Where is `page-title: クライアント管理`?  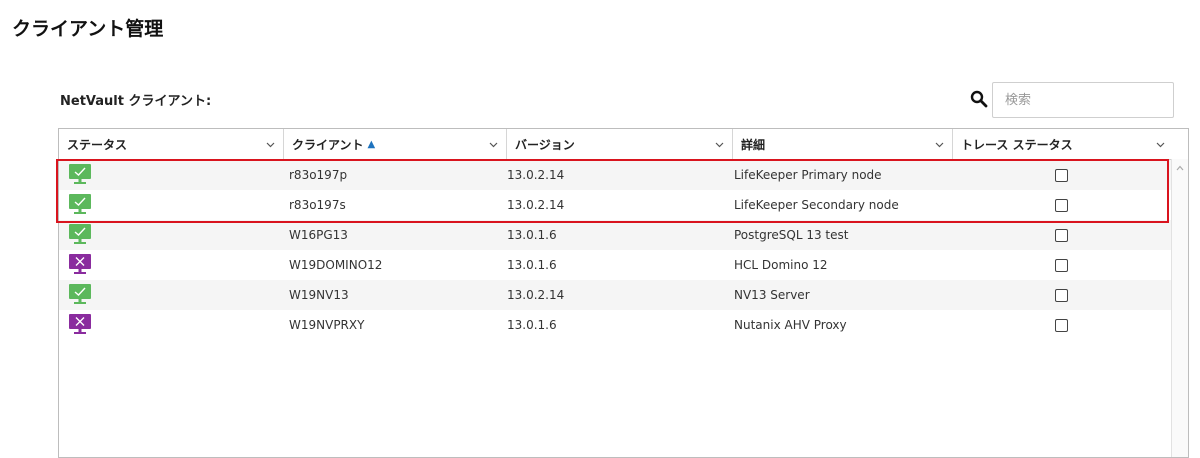 page-title: クライアント管理 is located at coordinates (88, 29).